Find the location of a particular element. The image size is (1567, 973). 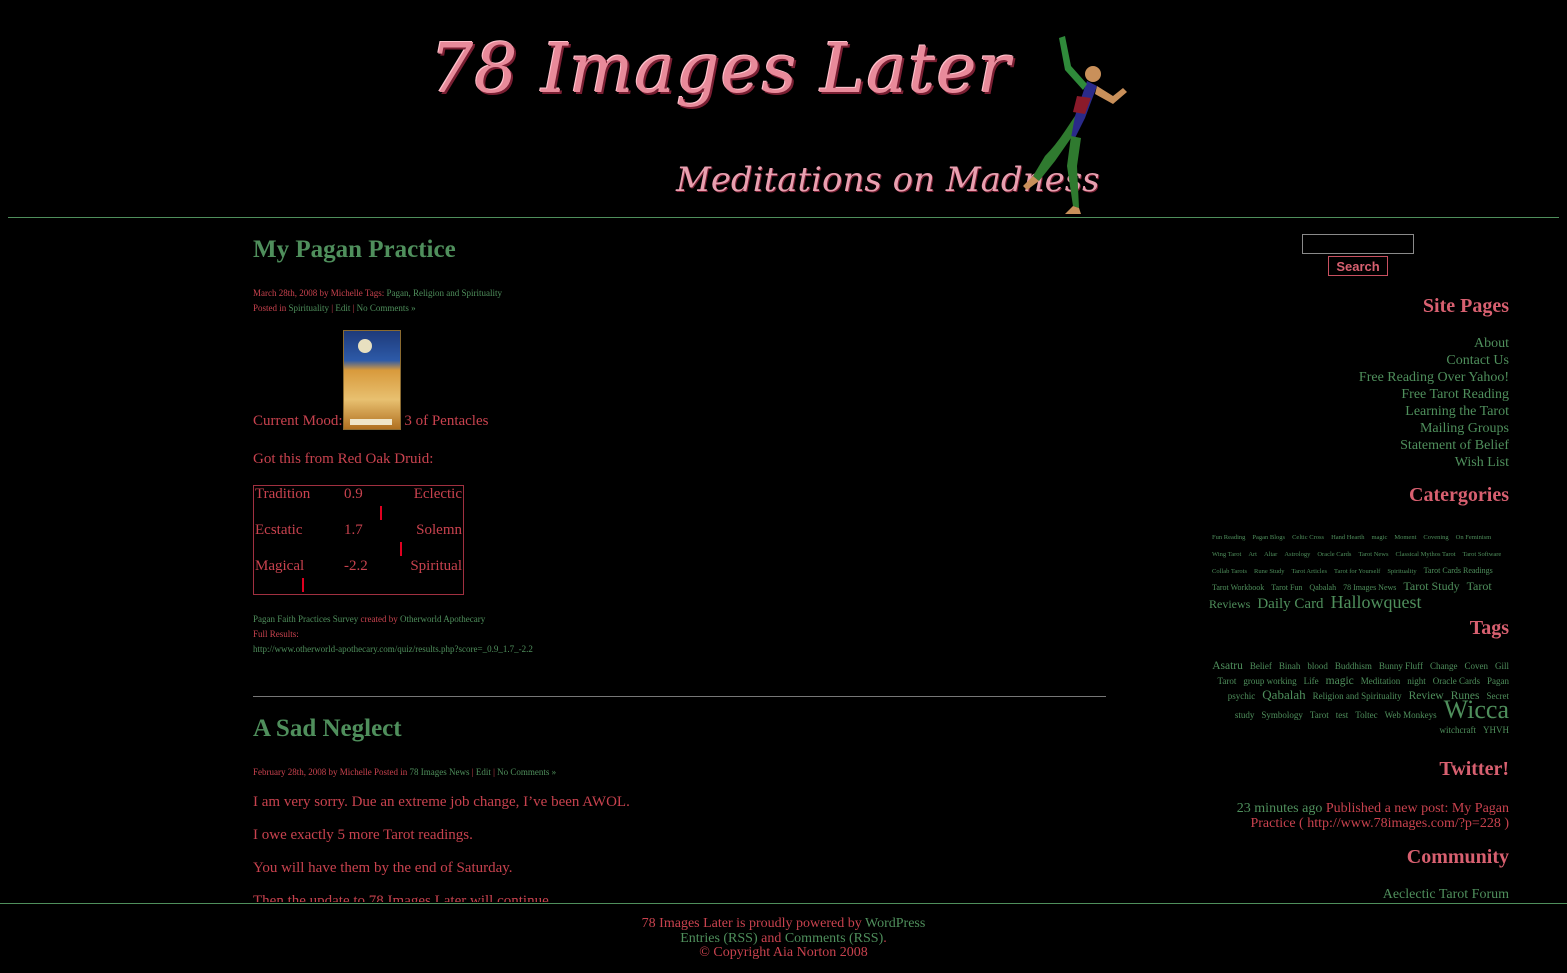

tag-link: Coven is located at coordinates (1476, 666).